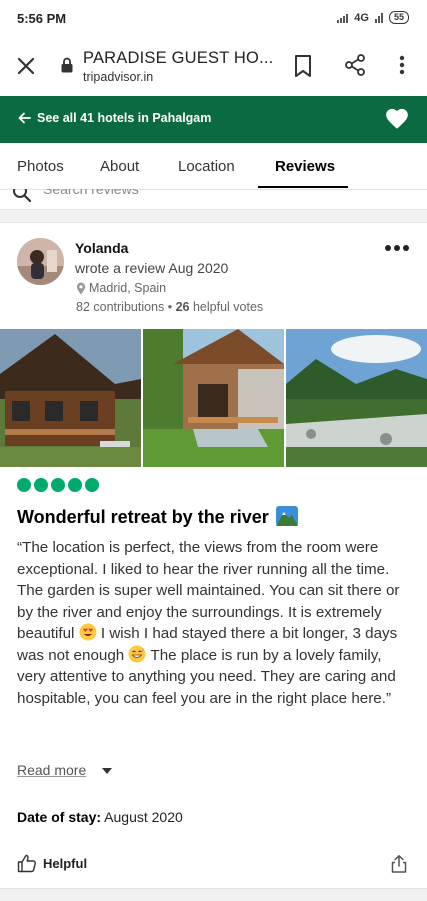  What do you see at coordinates (373, 17) in the screenshot?
I see `status-icons: 4G 55` at bounding box center [373, 17].